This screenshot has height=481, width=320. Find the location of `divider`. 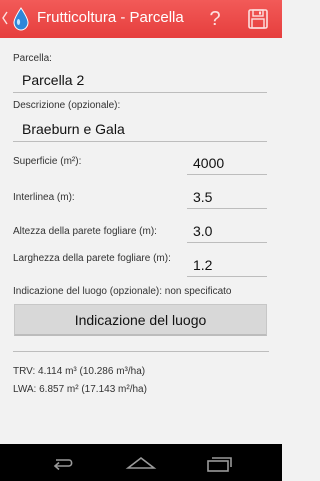

divider is located at coordinates (141, 351).